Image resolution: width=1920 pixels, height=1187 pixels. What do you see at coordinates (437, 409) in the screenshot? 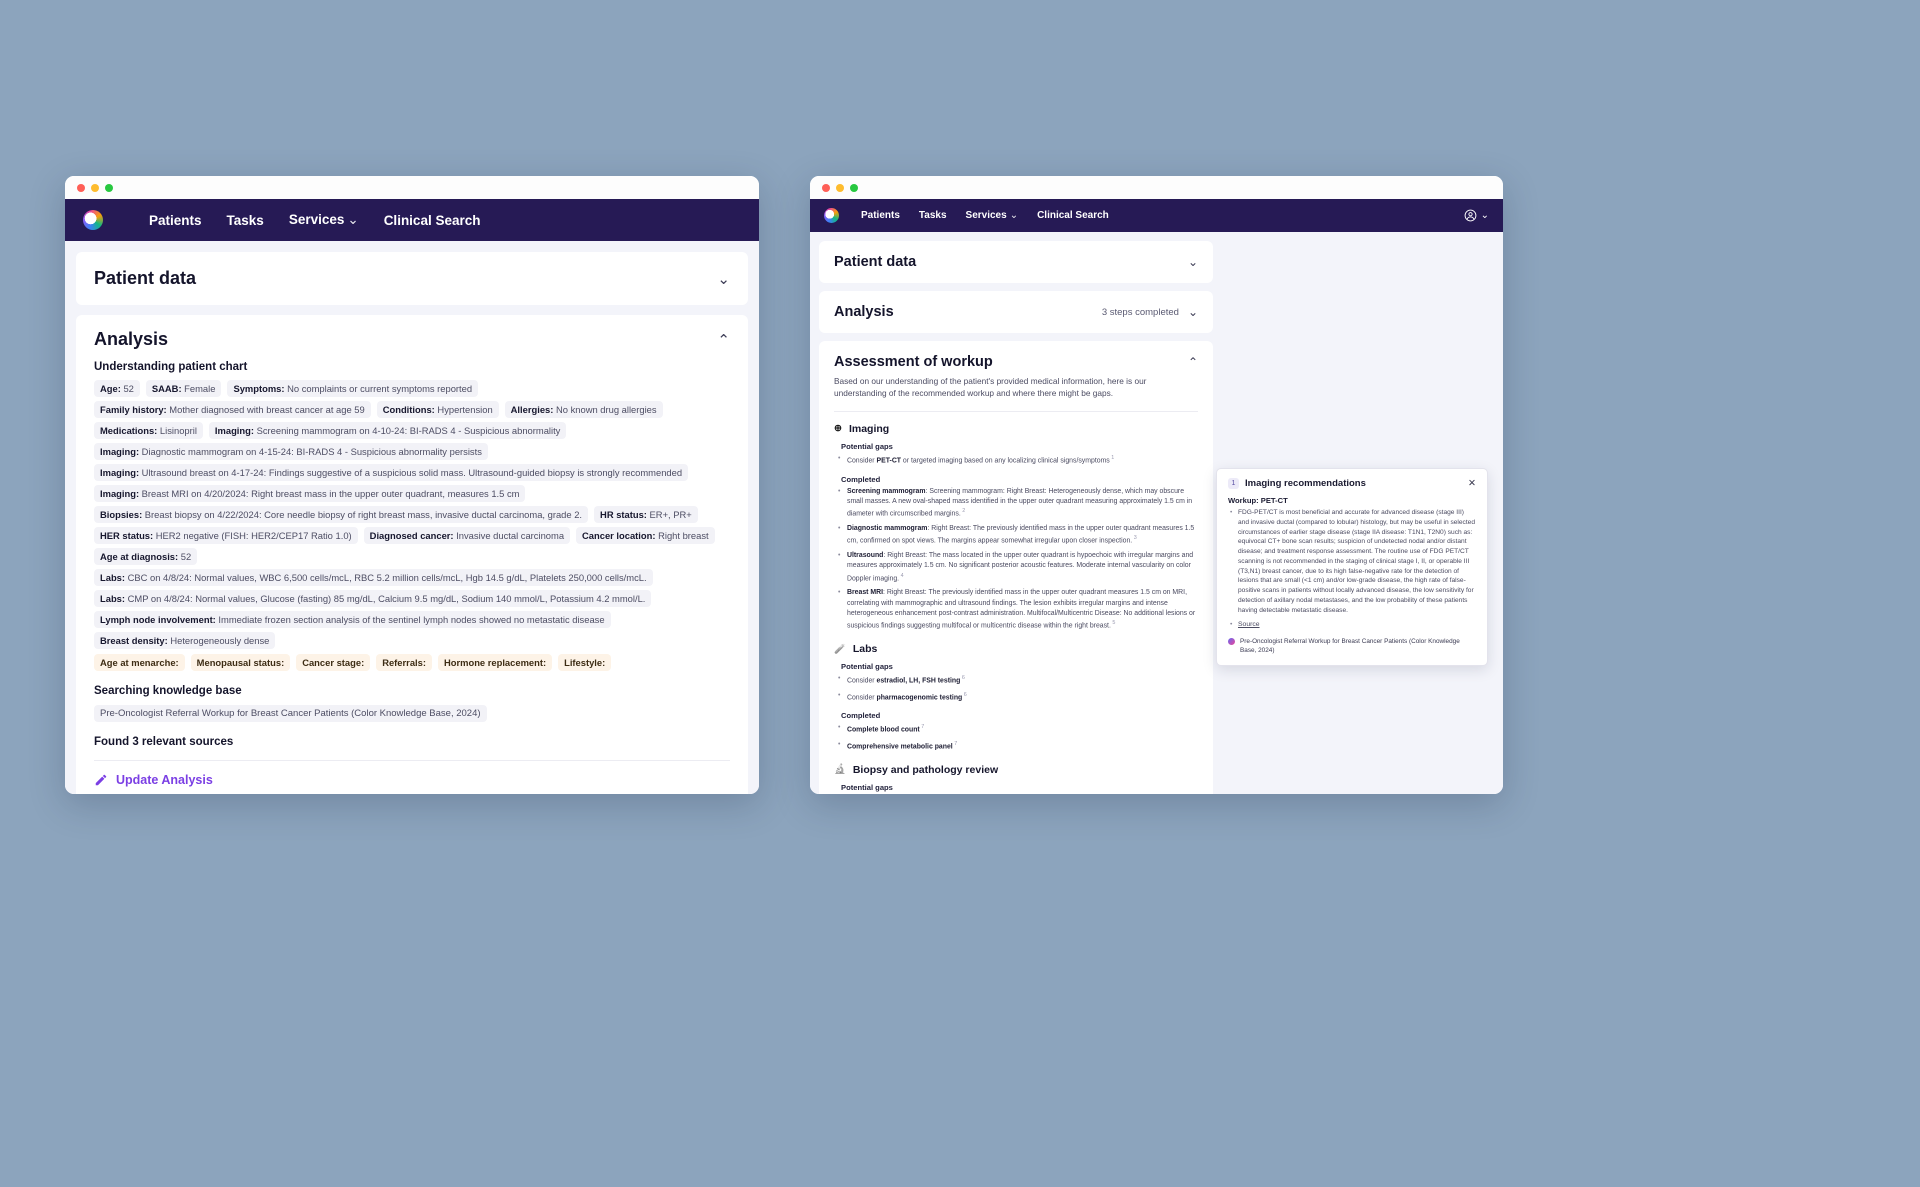
I see `chart-chip: Conditions: Hypertension` at bounding box center [437, 409].